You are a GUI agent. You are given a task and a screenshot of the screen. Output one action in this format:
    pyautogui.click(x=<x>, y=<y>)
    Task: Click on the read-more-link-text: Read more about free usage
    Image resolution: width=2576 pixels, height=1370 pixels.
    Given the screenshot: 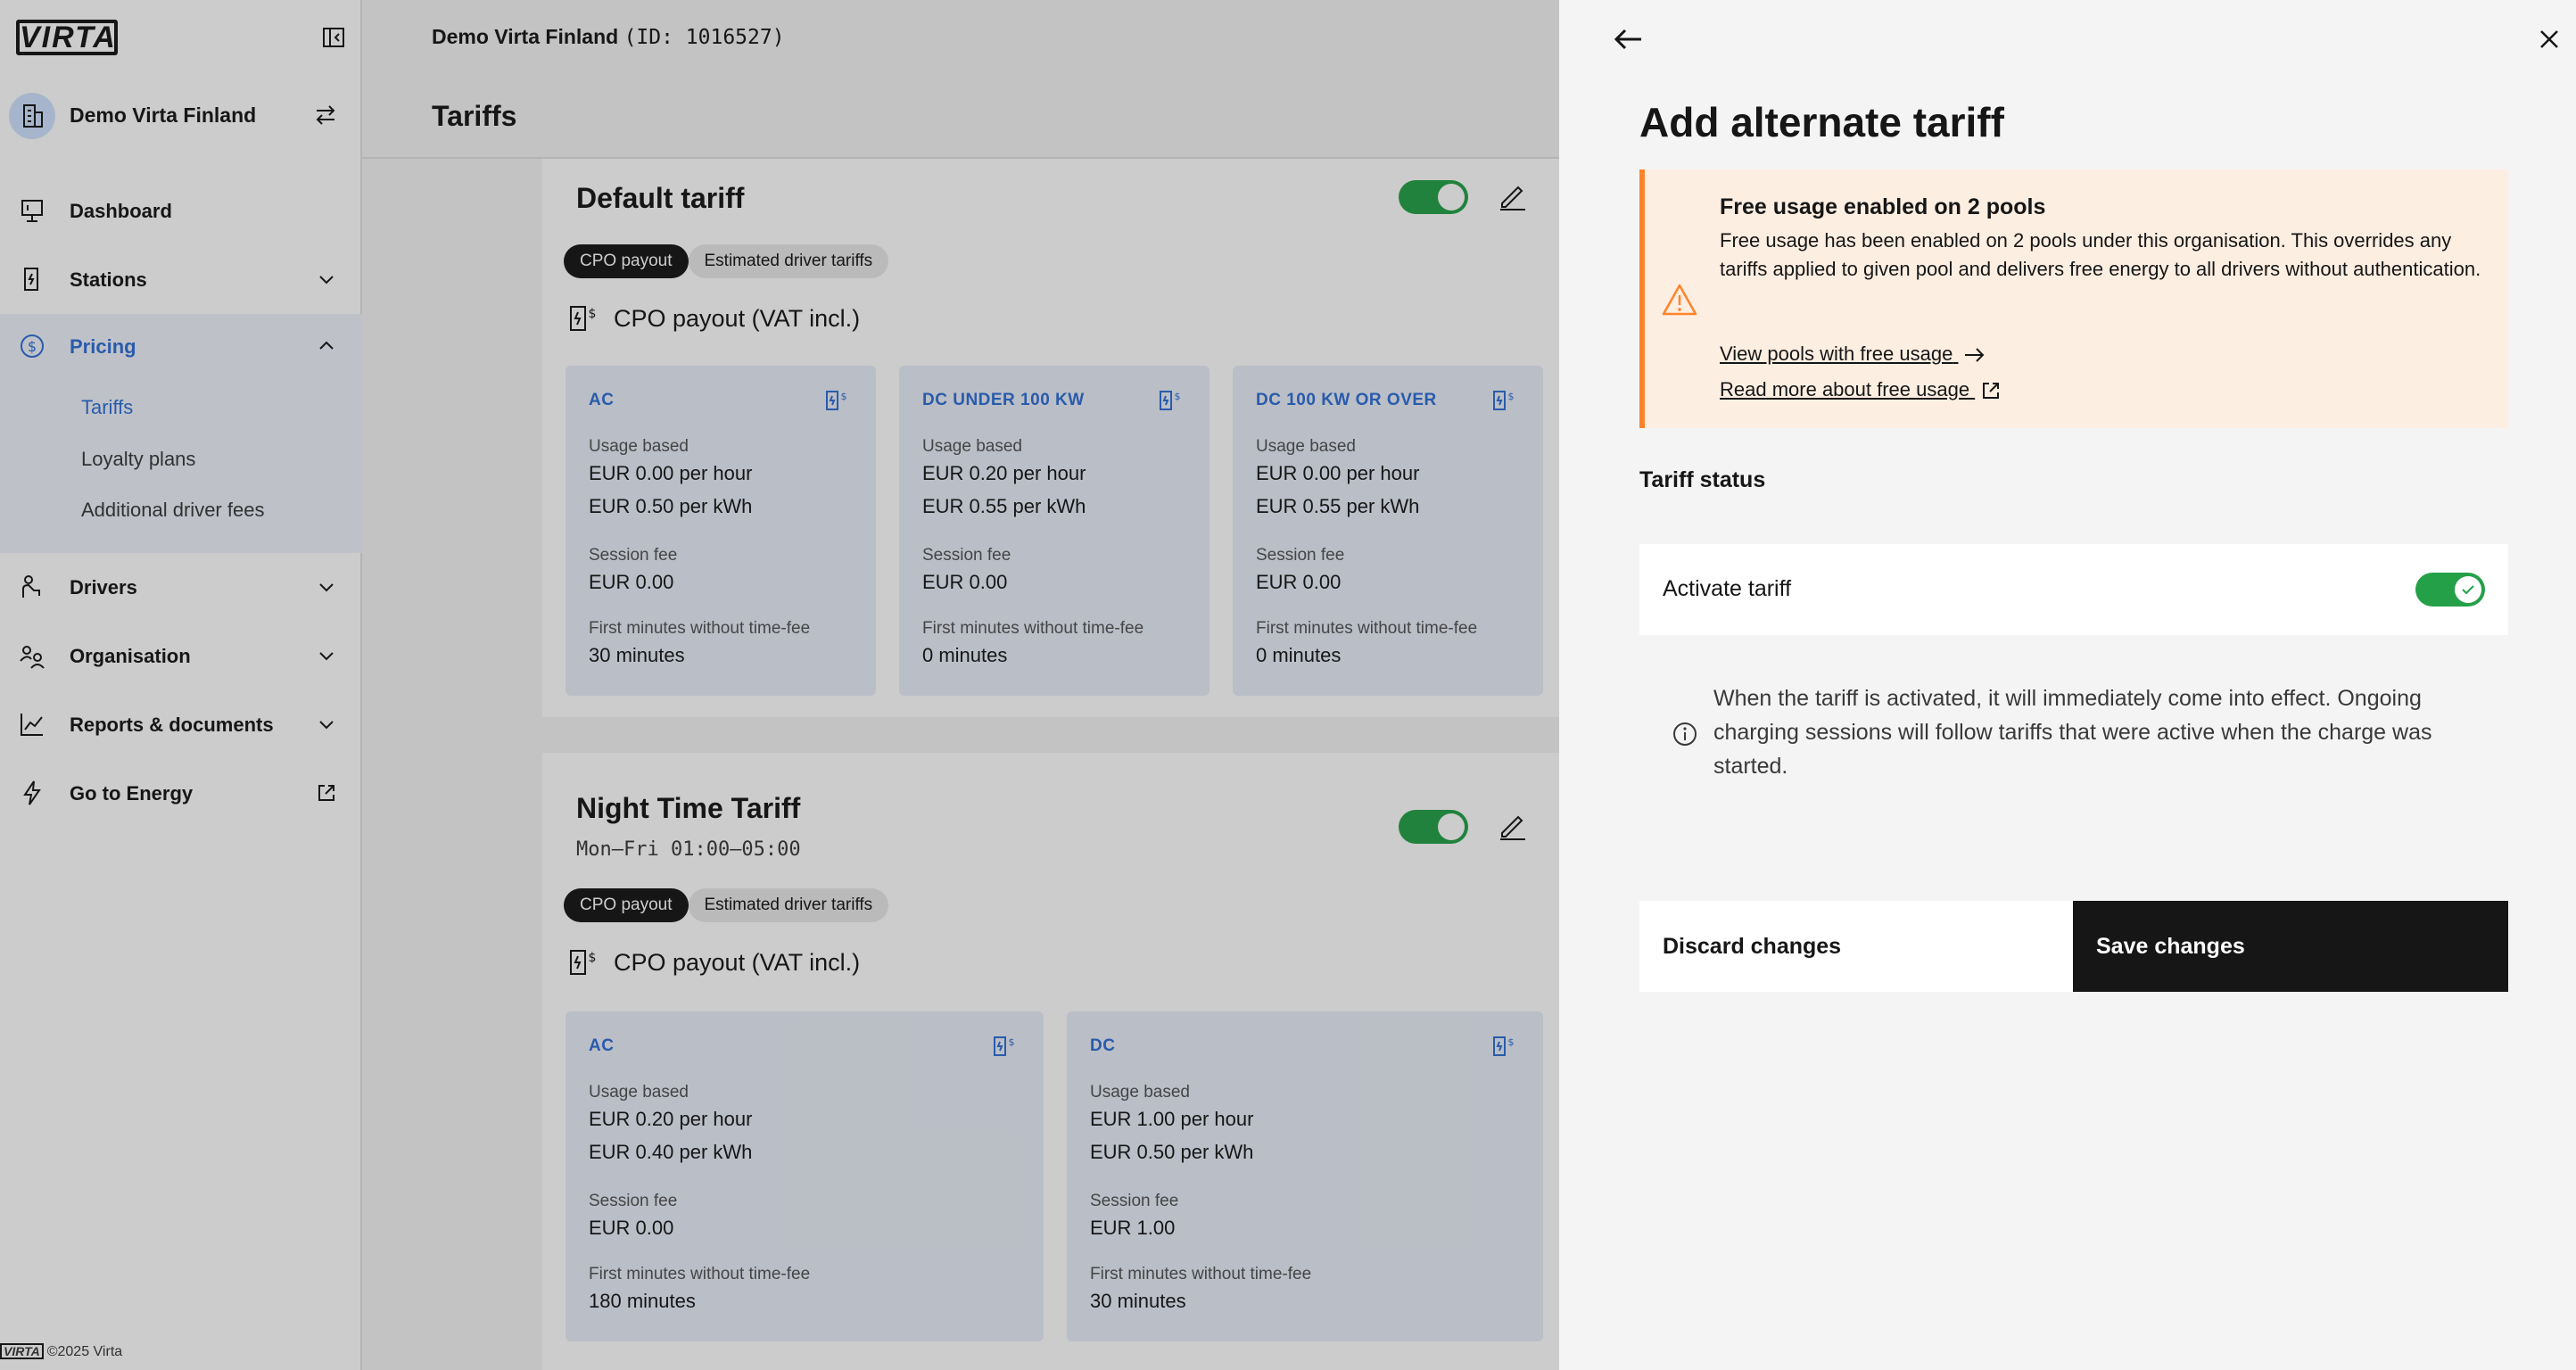 What is the action you would take?
    pyautogui.click(x=1845, y=389)
    